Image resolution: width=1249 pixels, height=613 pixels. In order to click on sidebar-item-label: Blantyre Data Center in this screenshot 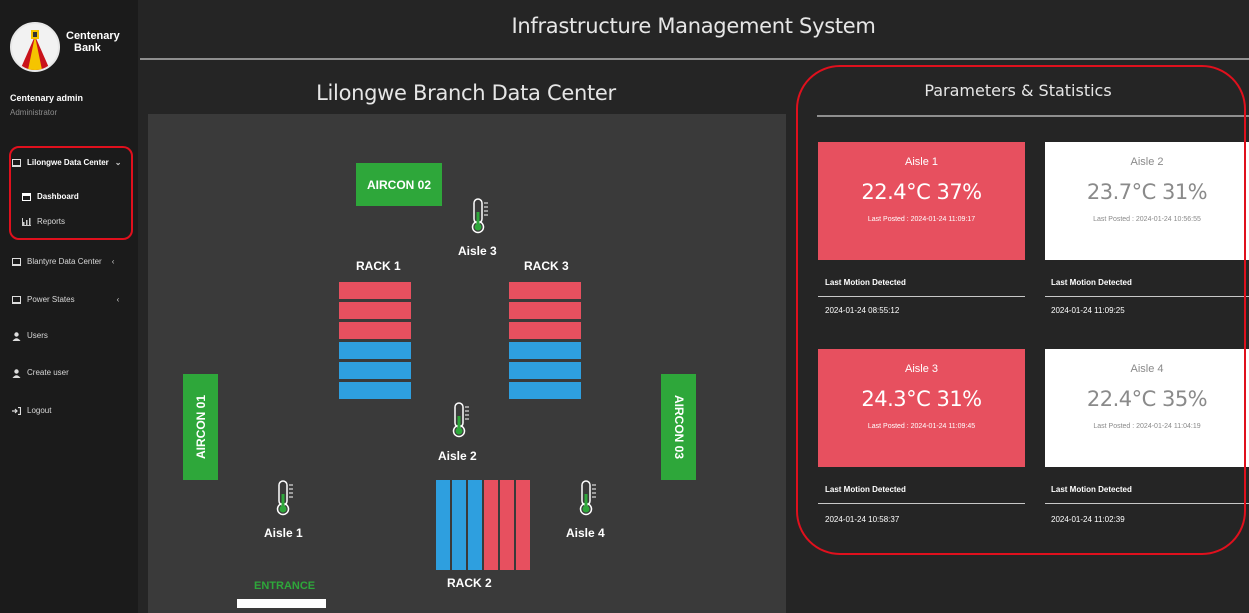, I will do `click(64, 261)`.